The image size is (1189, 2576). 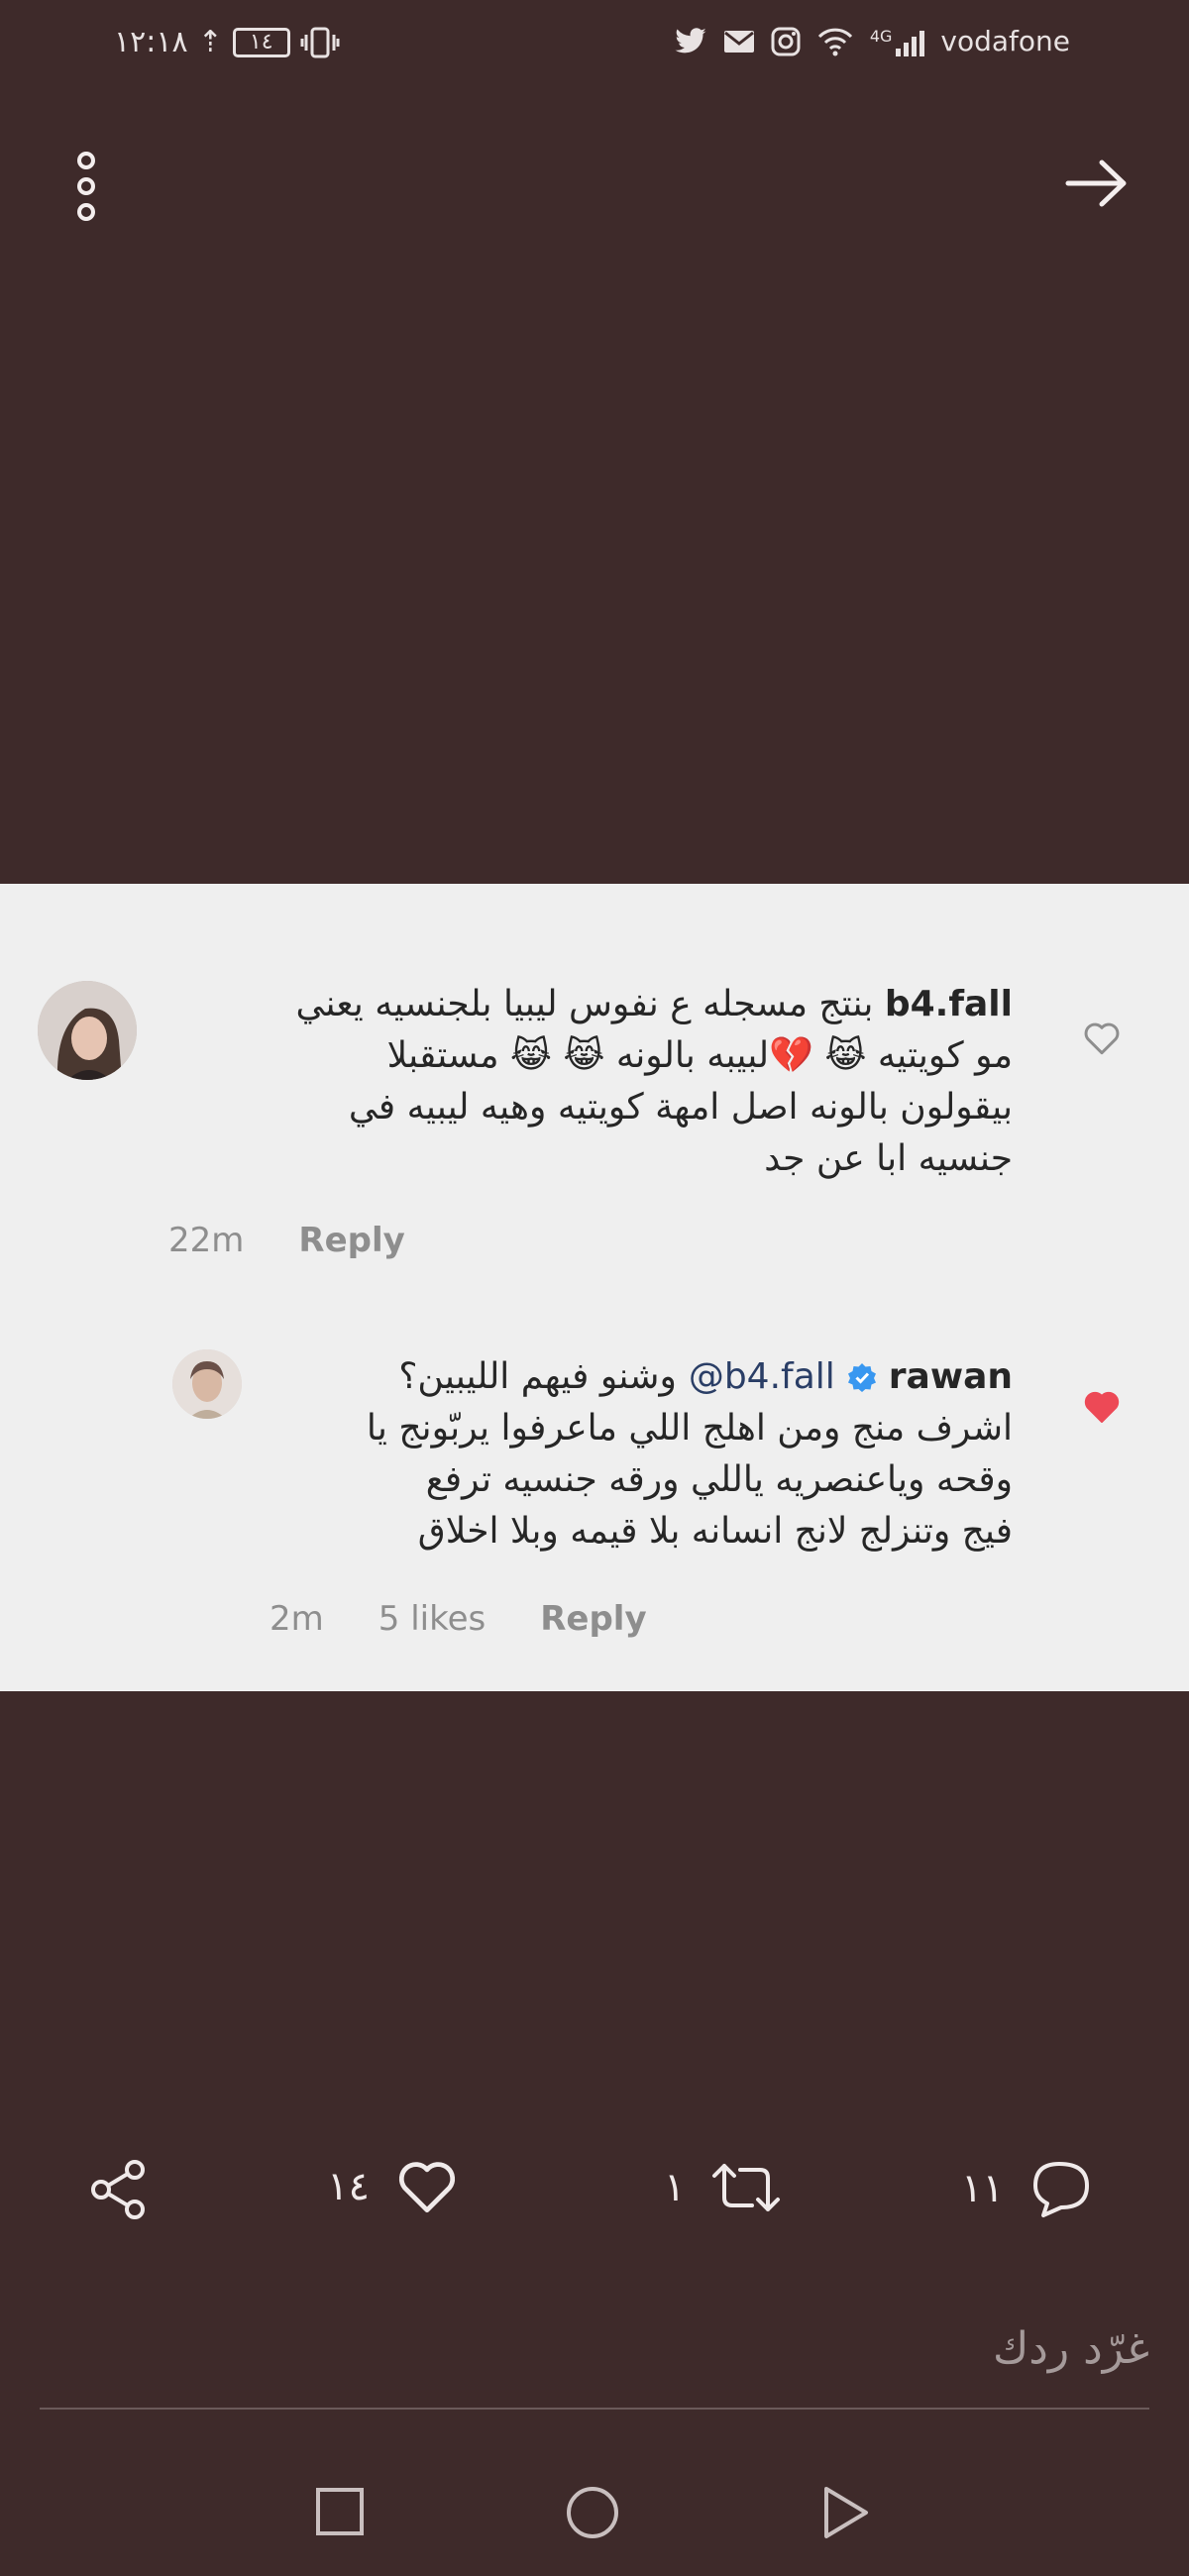 What do you see at coordinates (881, 36) in the screenshot?
I see `network-type: 4G` at bounding box center [881, 36].